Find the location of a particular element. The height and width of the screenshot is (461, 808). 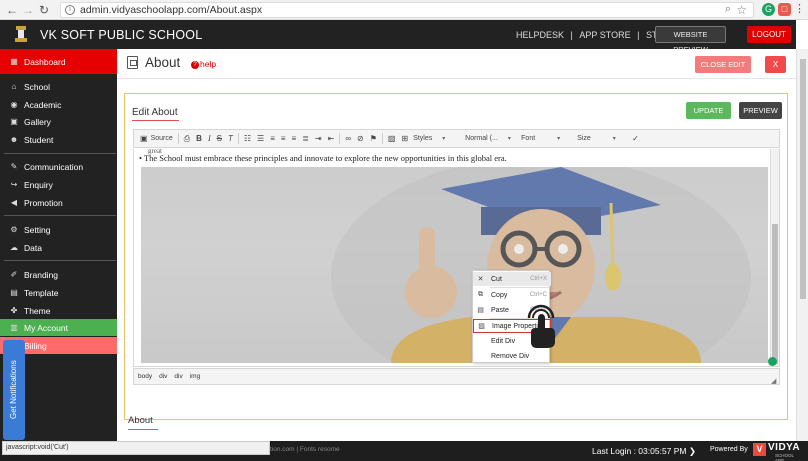

table-icon: ⊞ is located at coordinates (404, 138).